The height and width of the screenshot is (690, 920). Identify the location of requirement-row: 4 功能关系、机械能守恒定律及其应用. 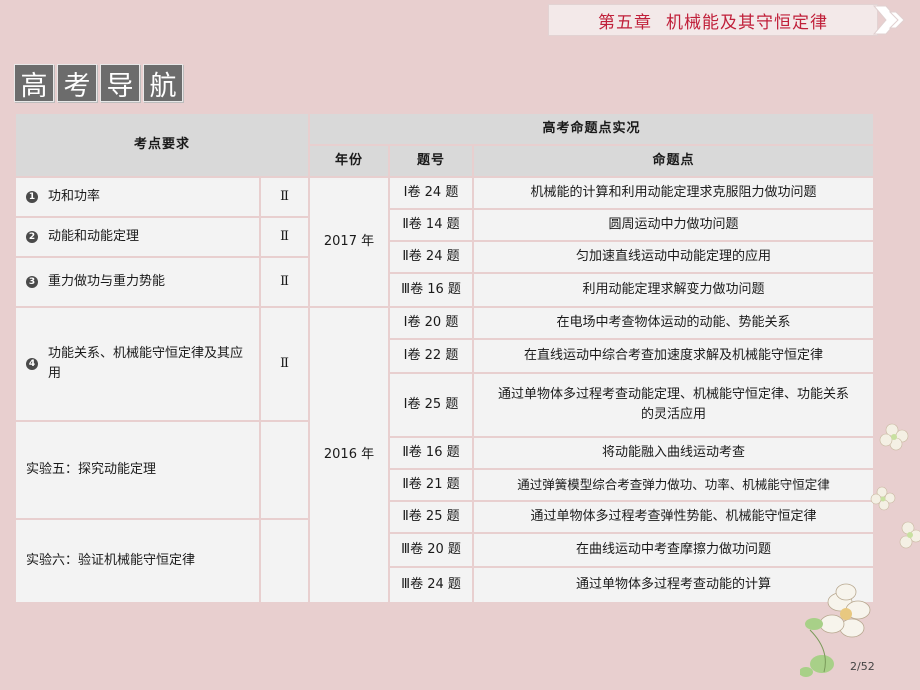
(137, 364).